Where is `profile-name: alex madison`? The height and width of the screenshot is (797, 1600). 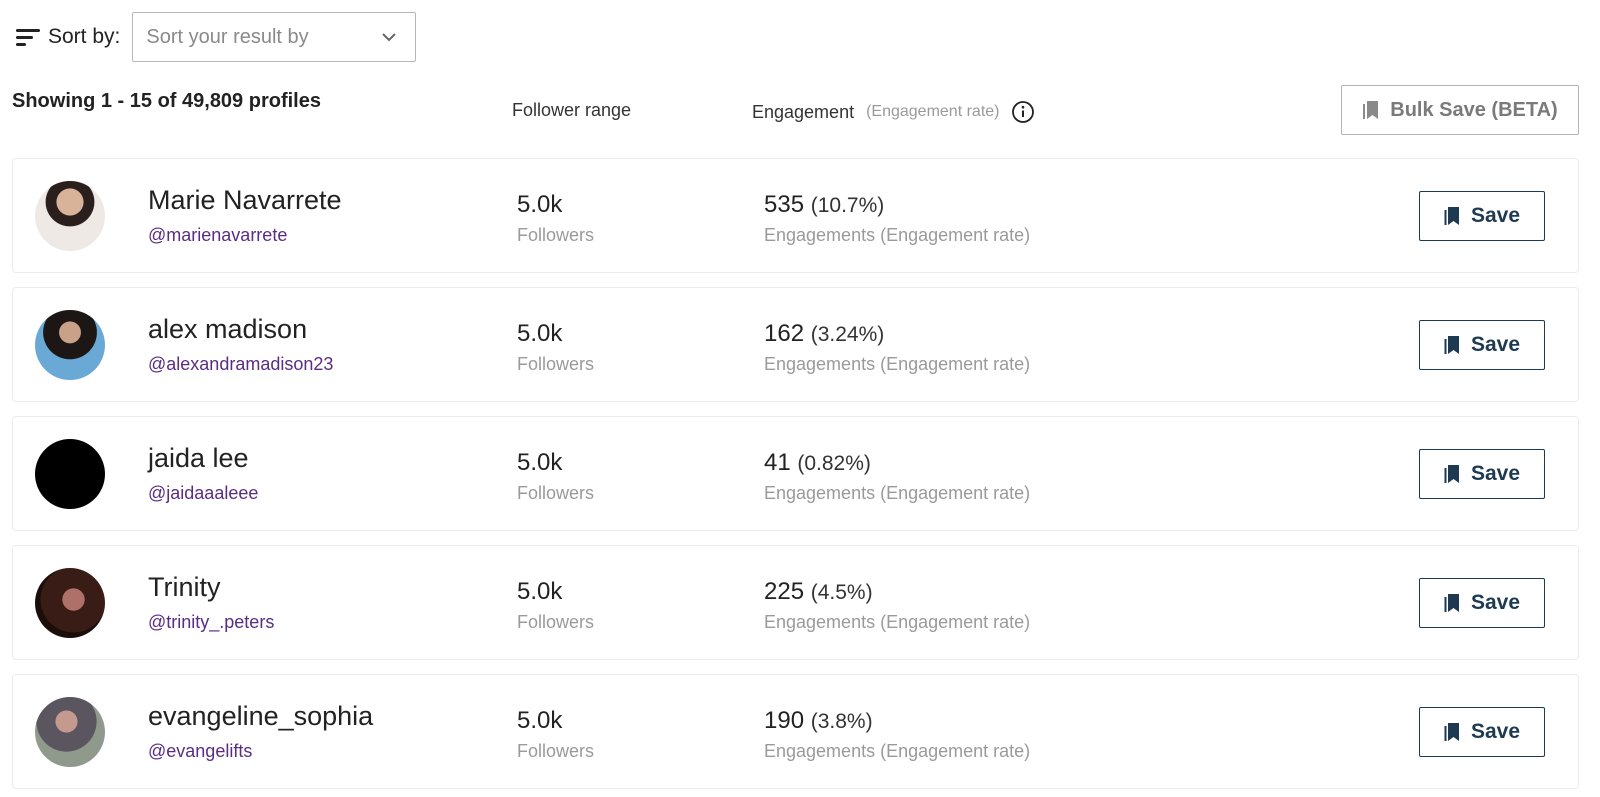 profile-name: alex madison is located at coordinates (227, 329).